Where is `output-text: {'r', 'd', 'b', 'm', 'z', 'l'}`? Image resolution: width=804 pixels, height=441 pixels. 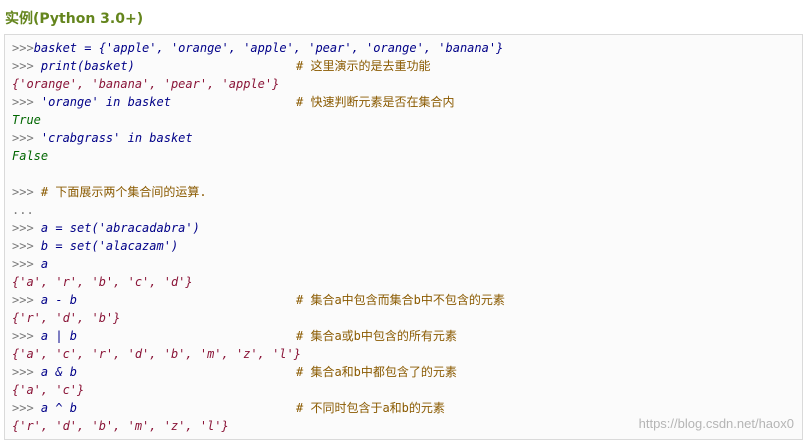
output-text: {'r', 'd', 'b', 'm', 'z', 'l'} is located at coordinates (120, 426).